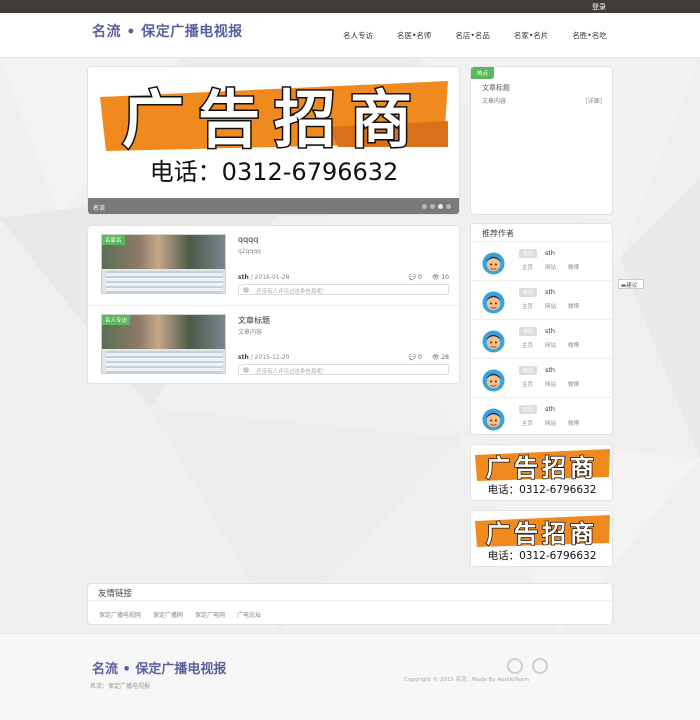 The width and height of the screenshot is (700, 720). What do you see at coordinates (163, 344) in the screenshot?
I see `article-thumbnail: 名人专访` at bounding box center [163, 344].